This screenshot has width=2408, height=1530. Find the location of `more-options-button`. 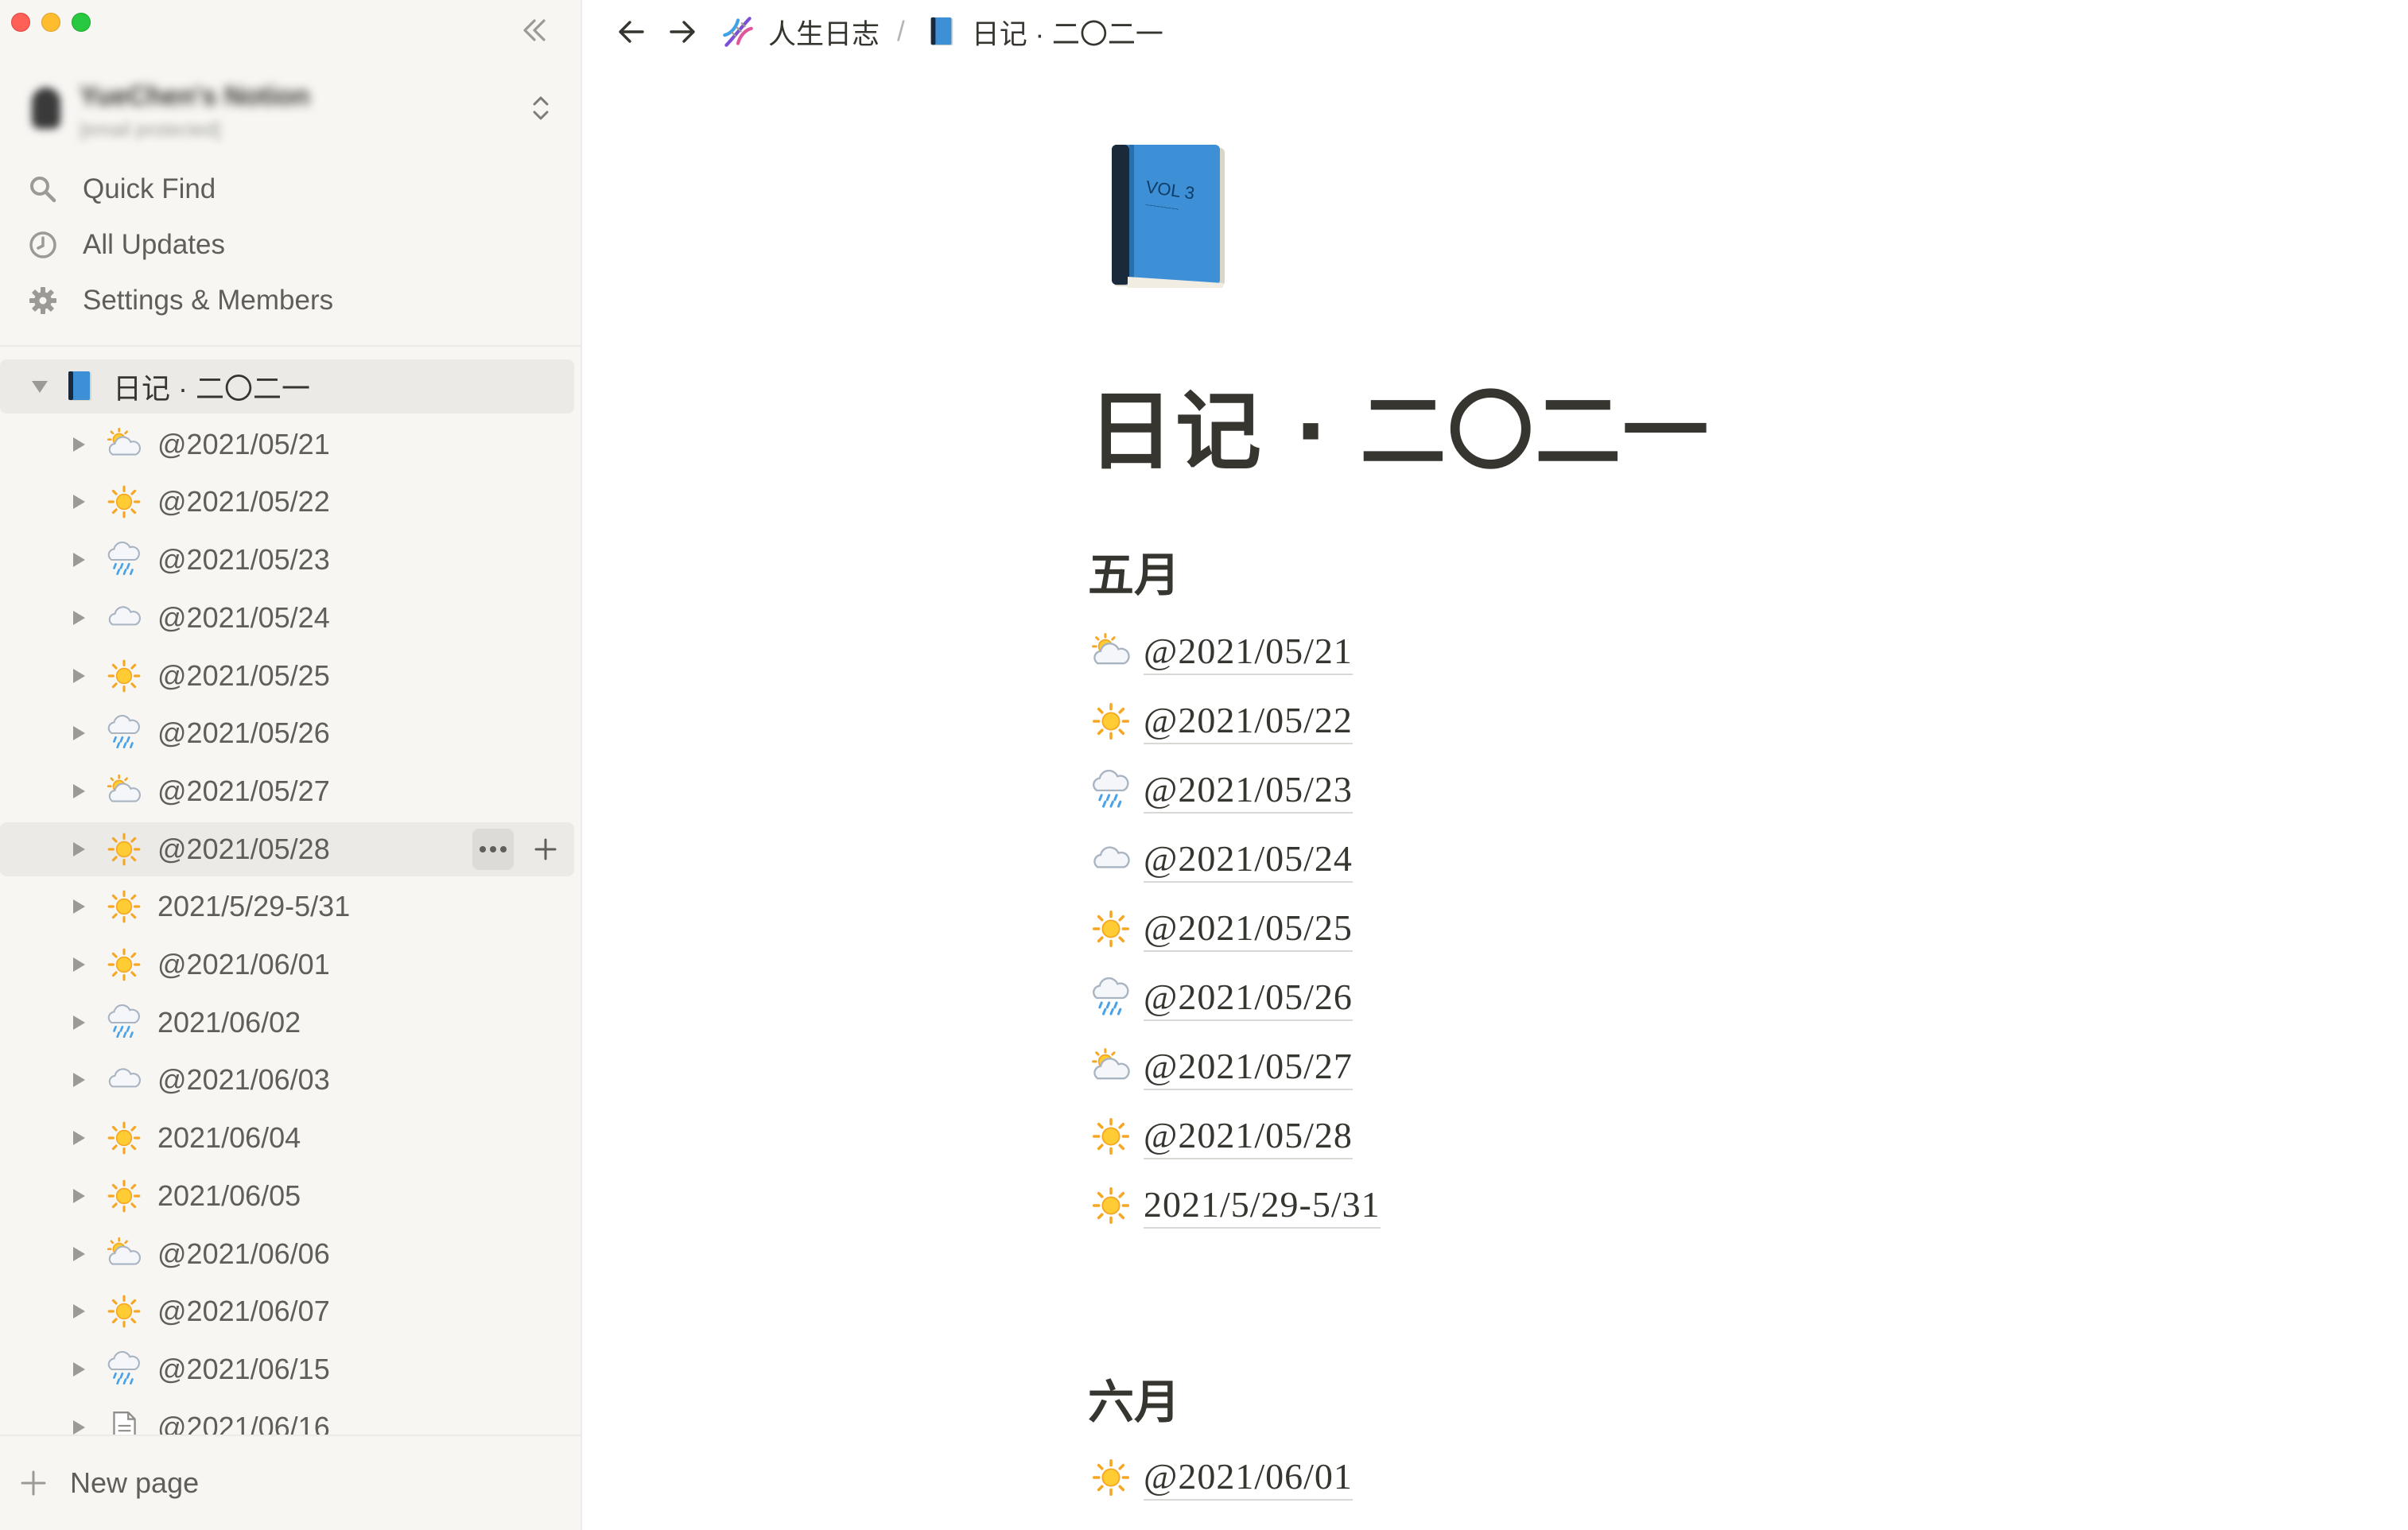

more-options-button is located at coordinates (493, 849).